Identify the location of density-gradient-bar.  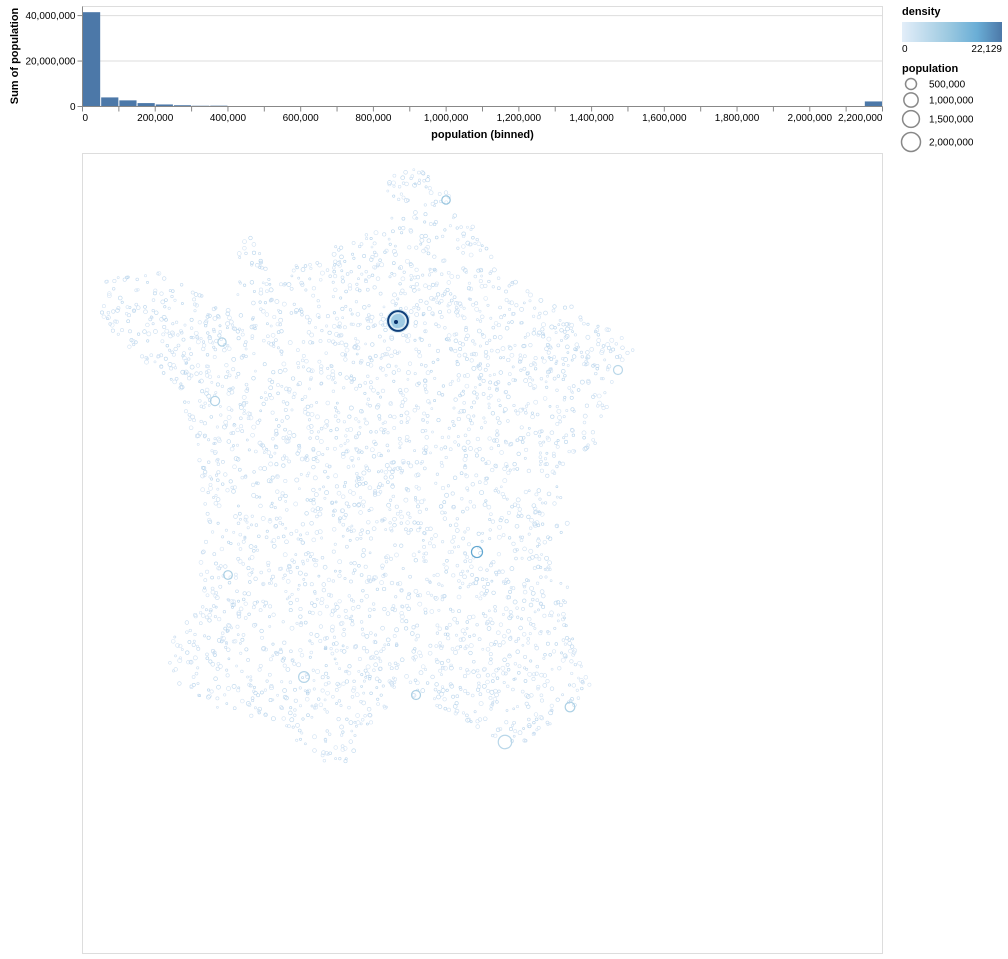
(952, 32).